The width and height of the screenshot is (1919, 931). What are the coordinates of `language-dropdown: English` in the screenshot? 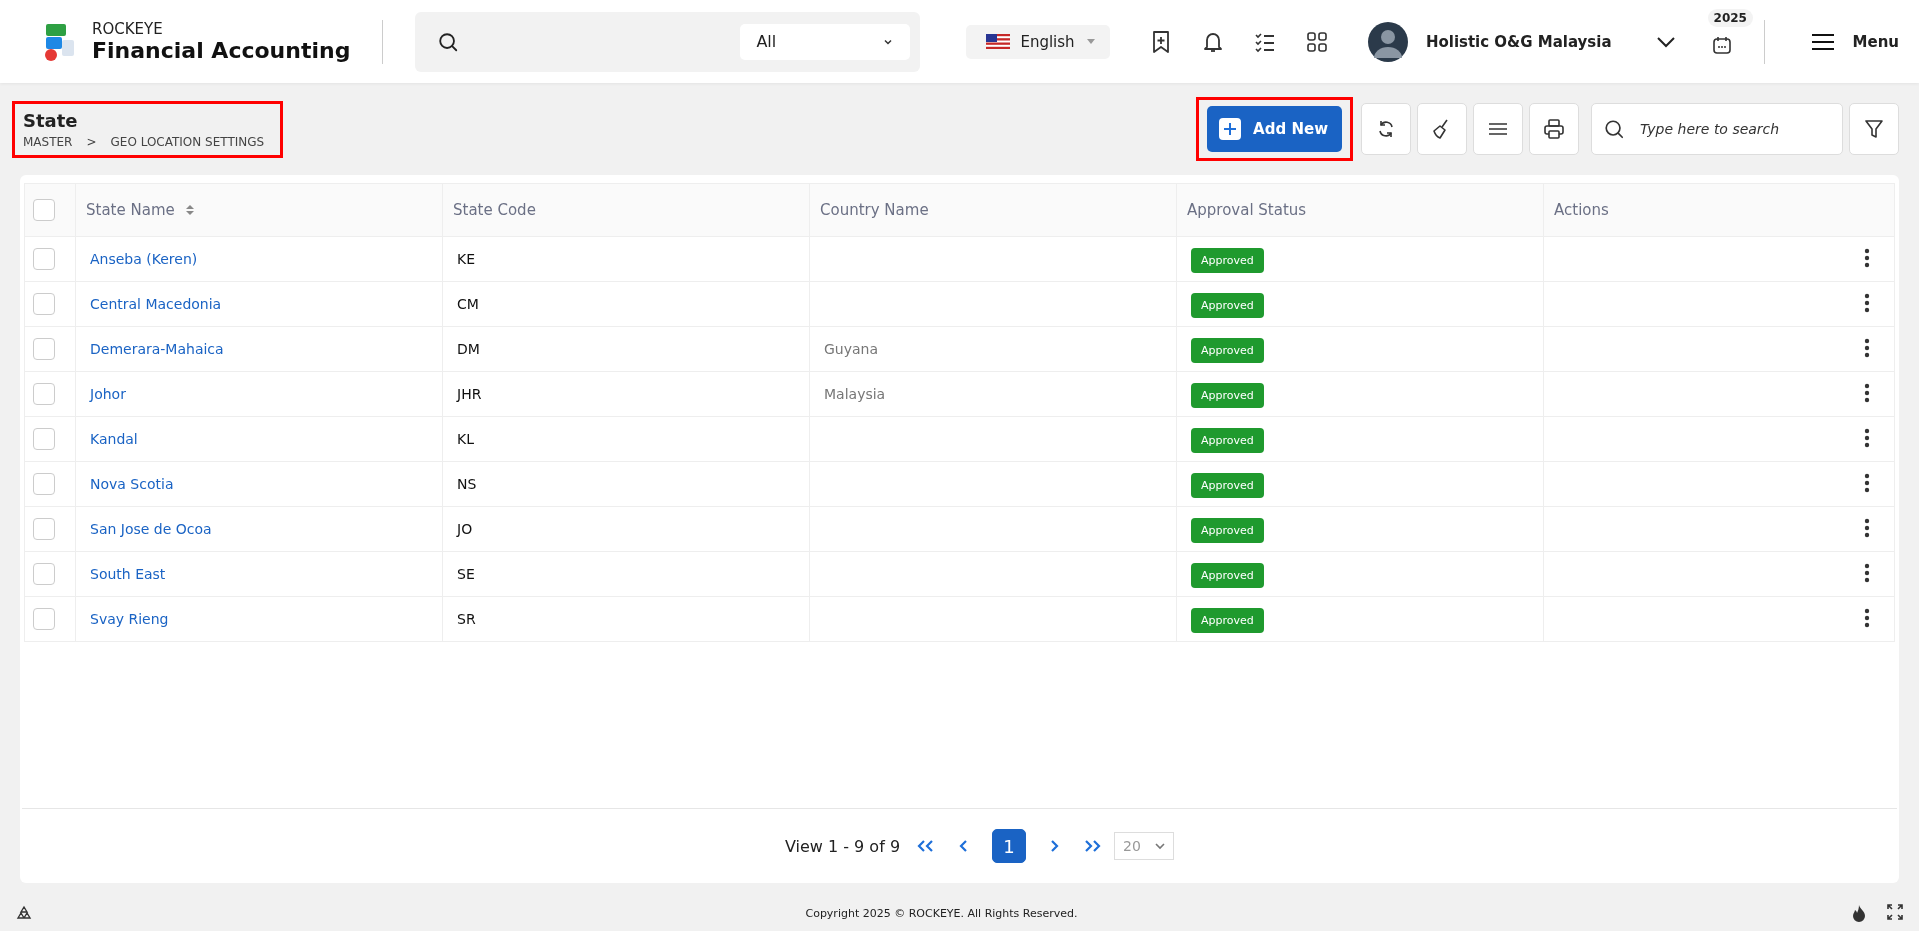 It's located at (1038, 41).